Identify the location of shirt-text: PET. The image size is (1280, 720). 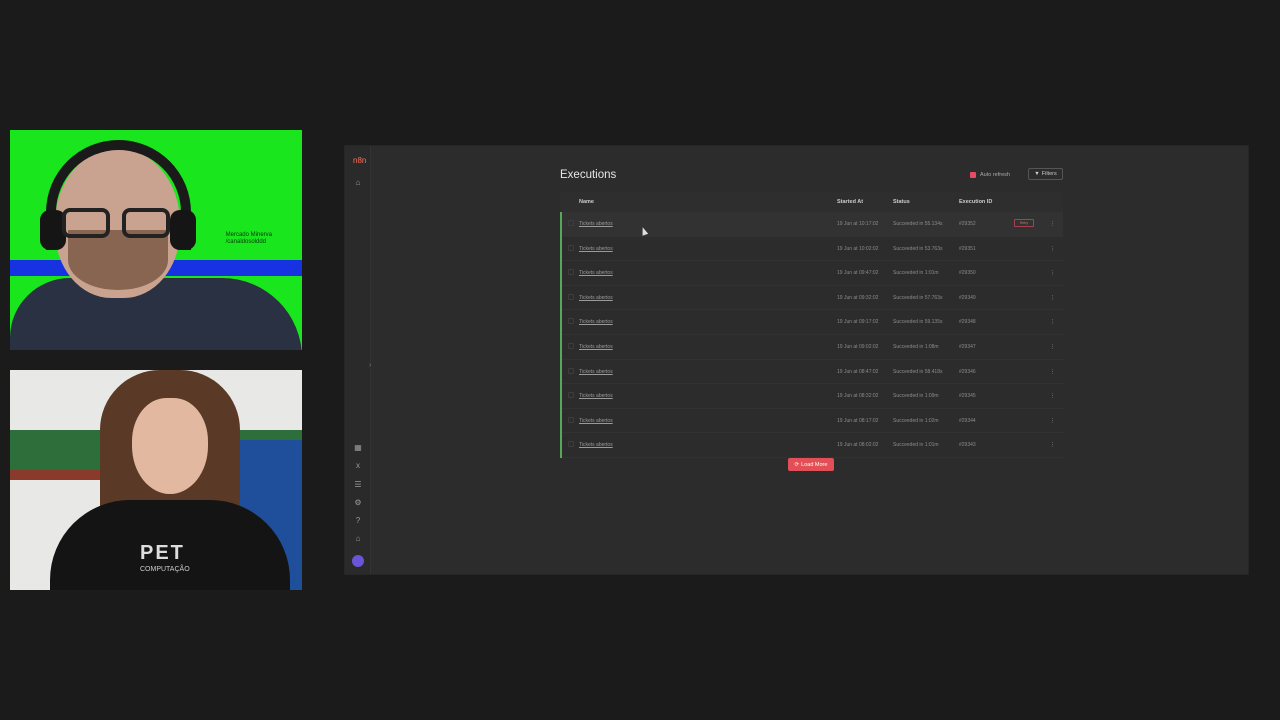
(162, 553).